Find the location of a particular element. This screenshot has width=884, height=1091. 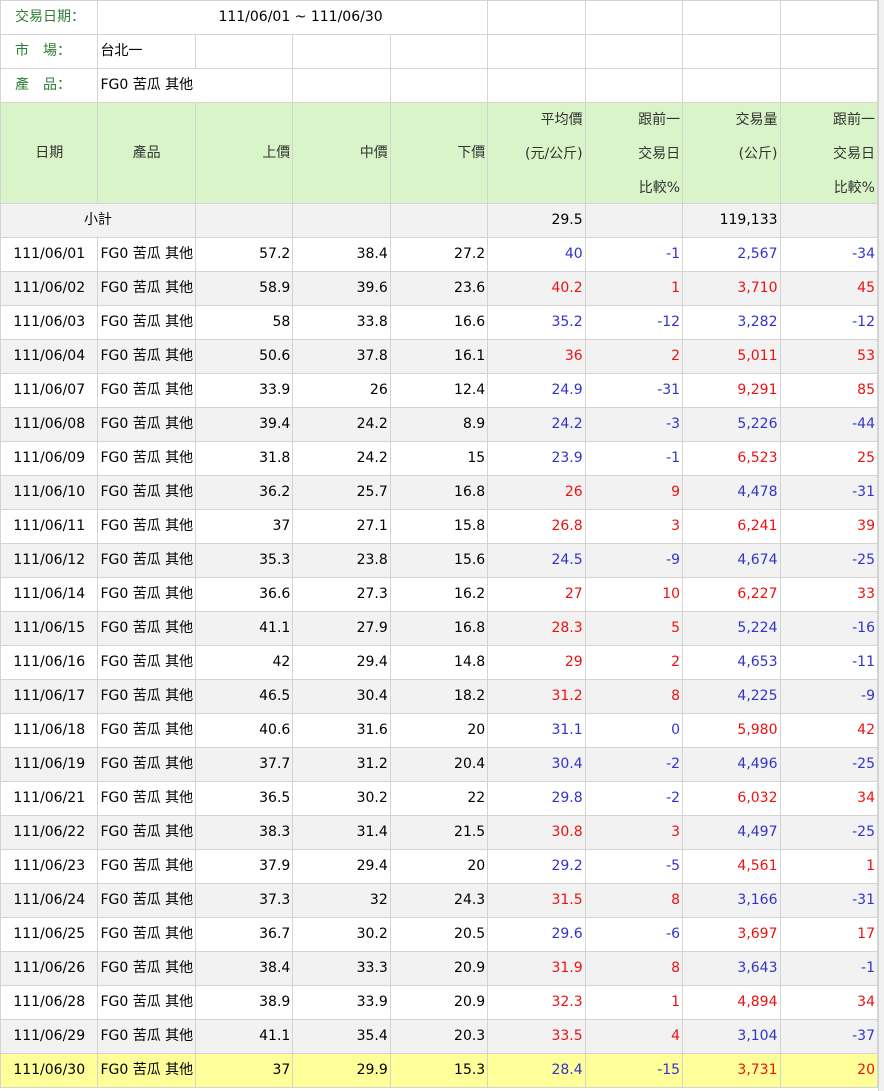

cell-volume: 4,496 is located at coordinates (731, 764).